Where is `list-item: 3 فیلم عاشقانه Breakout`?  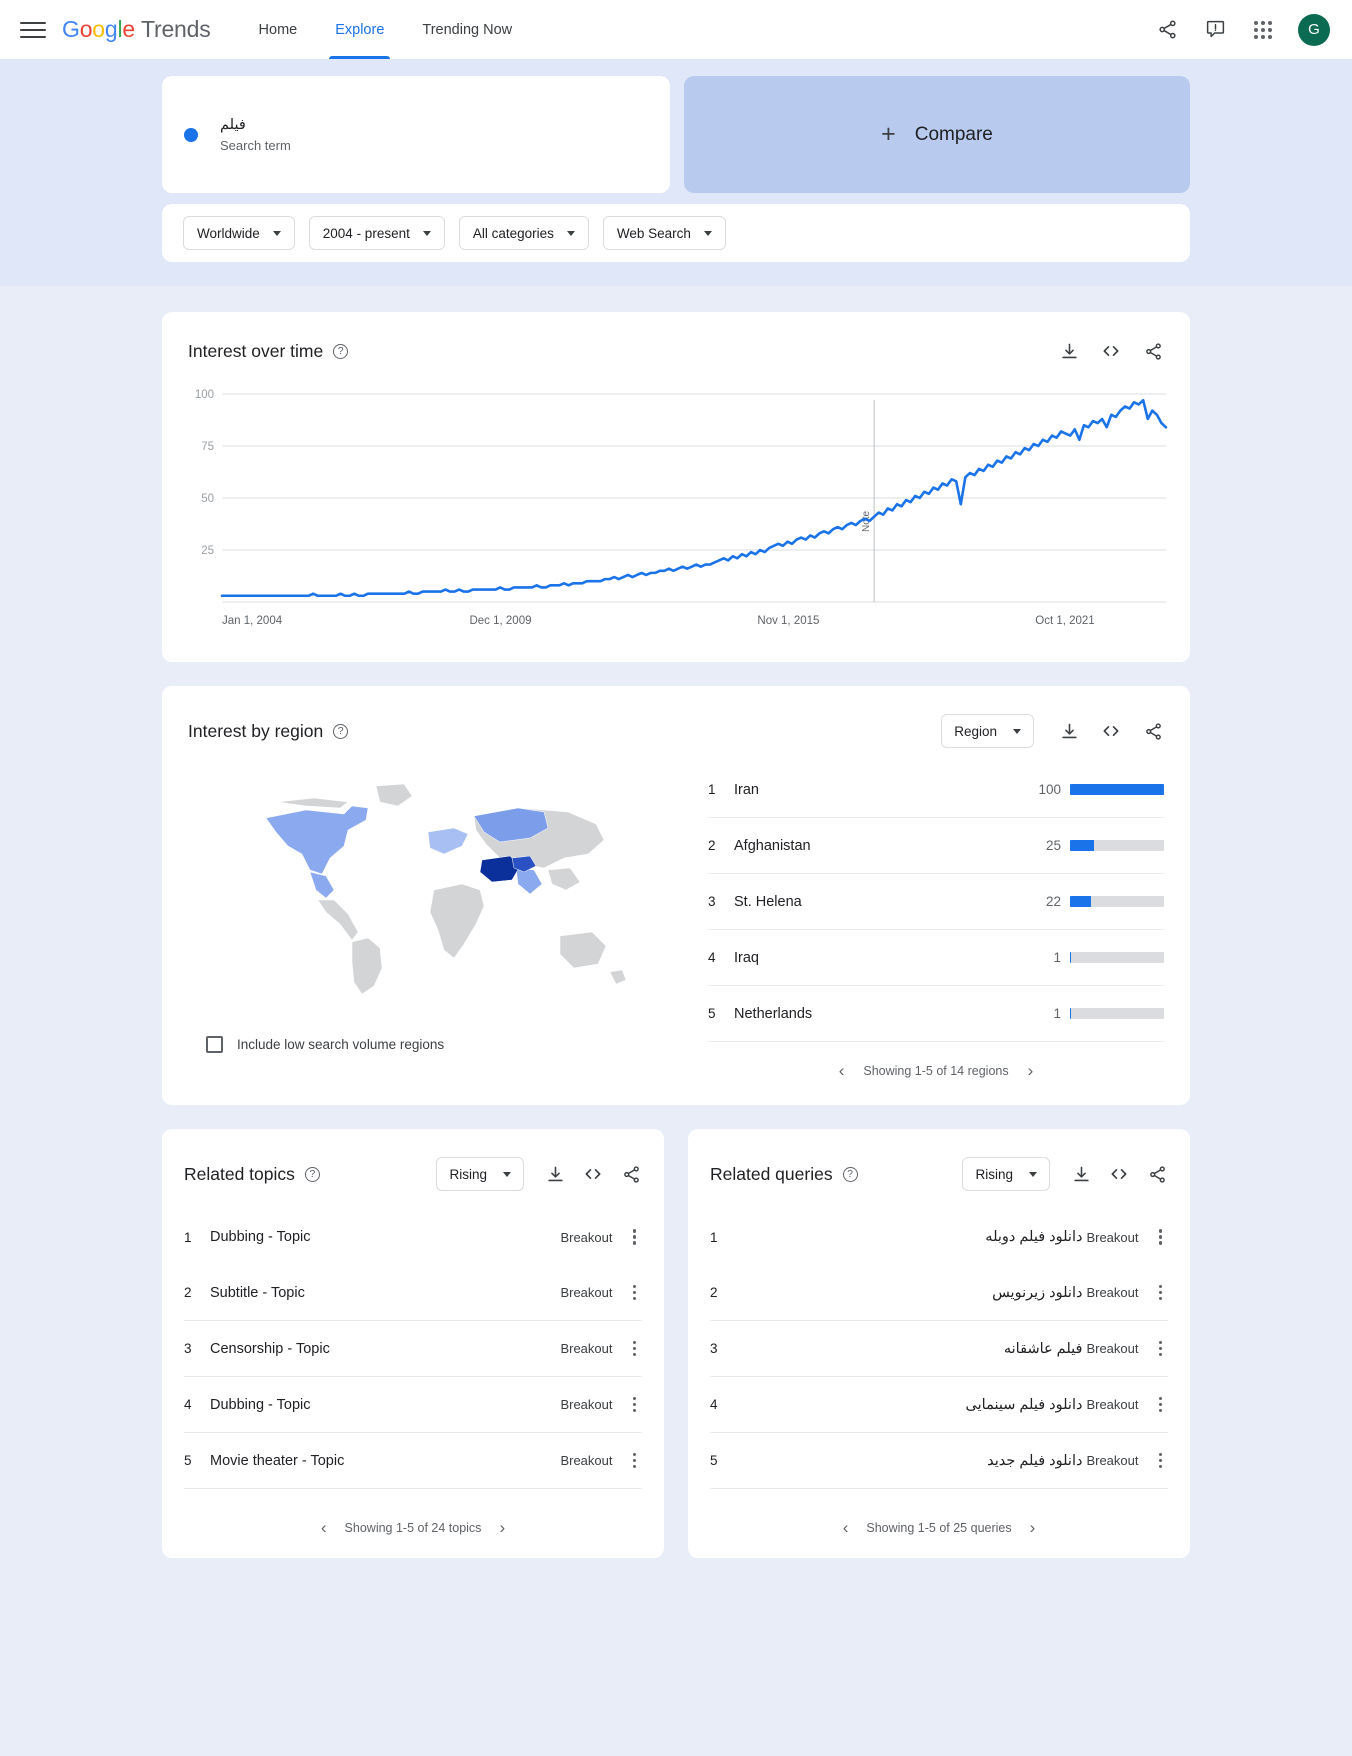 list-item: 3 فیلم عاشقانه Breakout is located at coordinates (939, 1349).